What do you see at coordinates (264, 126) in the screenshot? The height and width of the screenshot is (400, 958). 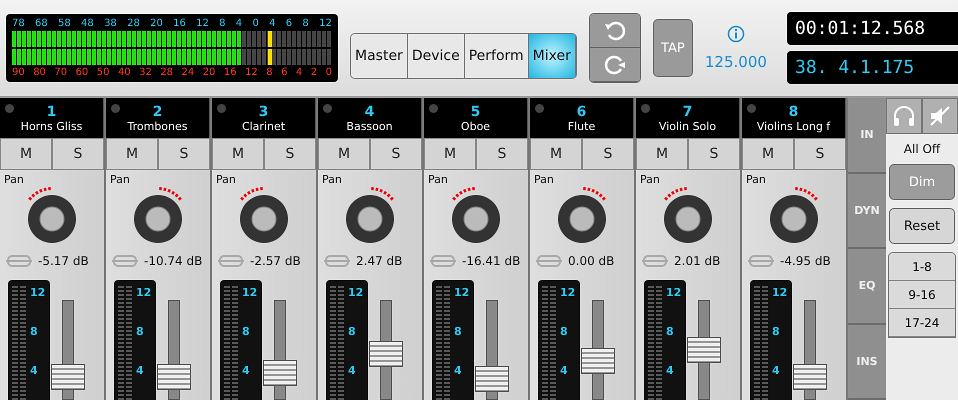 I see `channel-name: Clarinet` at bounding box center [264, 126].